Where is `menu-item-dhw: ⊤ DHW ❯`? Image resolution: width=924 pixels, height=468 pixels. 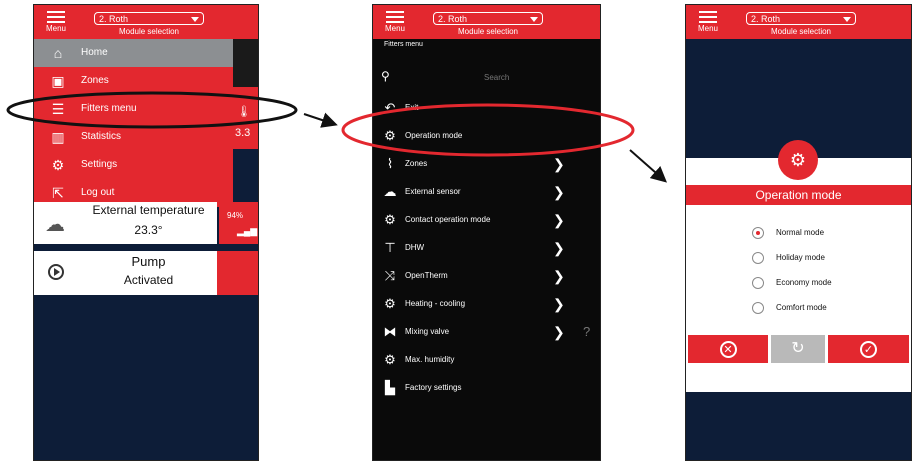 menu-item-dhw: ⊤ DHW ❯ is located at coordinates (486, 248).